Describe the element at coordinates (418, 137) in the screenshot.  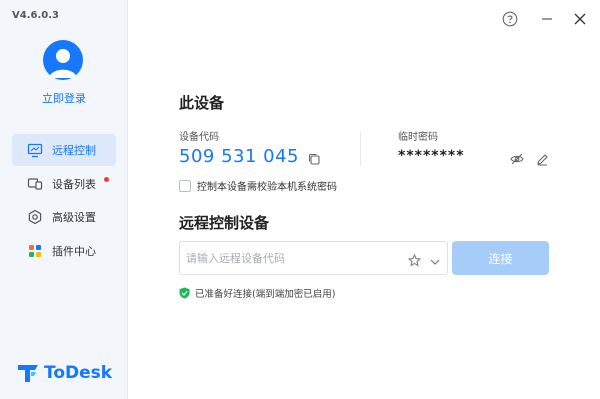
I see `temp-password-label: 临时密码` at that location.